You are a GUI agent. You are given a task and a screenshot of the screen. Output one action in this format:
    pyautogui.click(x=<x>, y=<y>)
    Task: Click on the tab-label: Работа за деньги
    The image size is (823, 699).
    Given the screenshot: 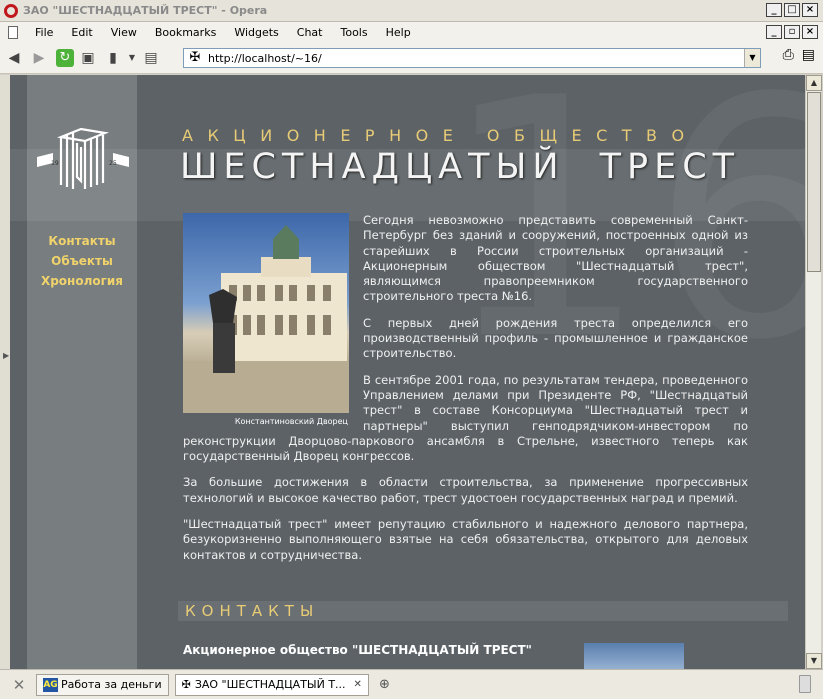 What is the action you would take?
    pyautogui.click(x=111, y=684)
    